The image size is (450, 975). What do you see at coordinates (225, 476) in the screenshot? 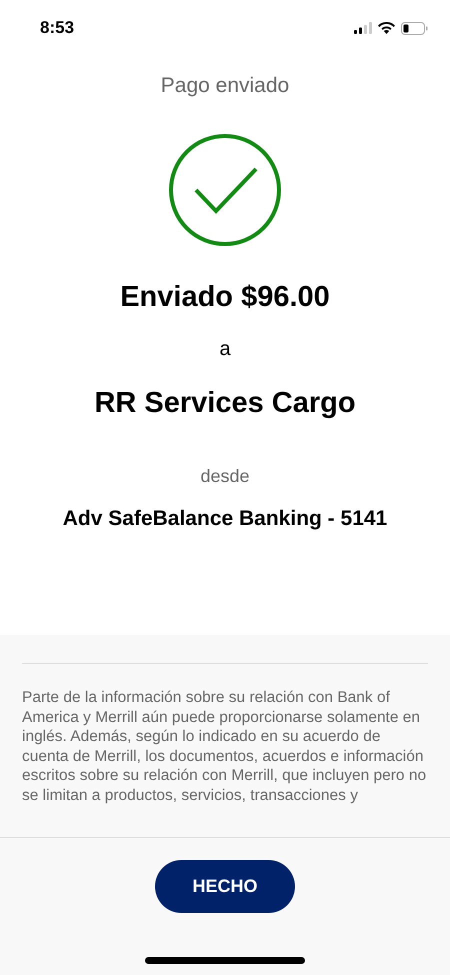
I see `from-text: desde` at bounding box center [225, 476].